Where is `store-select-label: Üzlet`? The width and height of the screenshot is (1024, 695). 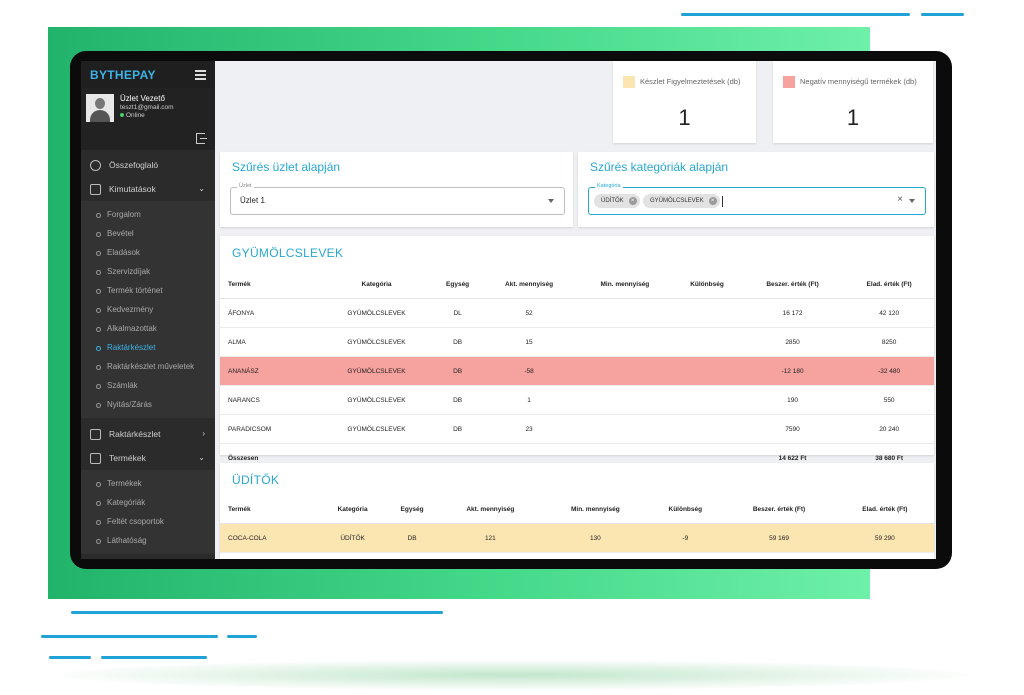 store-select-label: Üzlet is located at coordinates (245, 186).